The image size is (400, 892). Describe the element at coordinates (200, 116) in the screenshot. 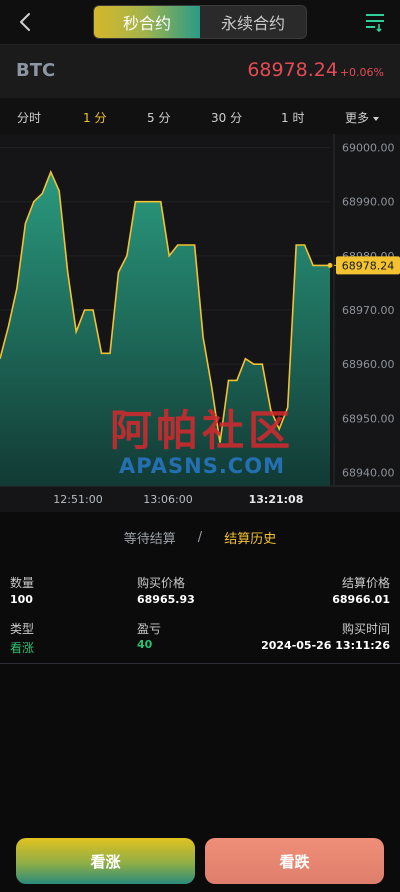

I see `period-selector: 分时 1 分 5 分 30 分 1 时 更多` at that location.